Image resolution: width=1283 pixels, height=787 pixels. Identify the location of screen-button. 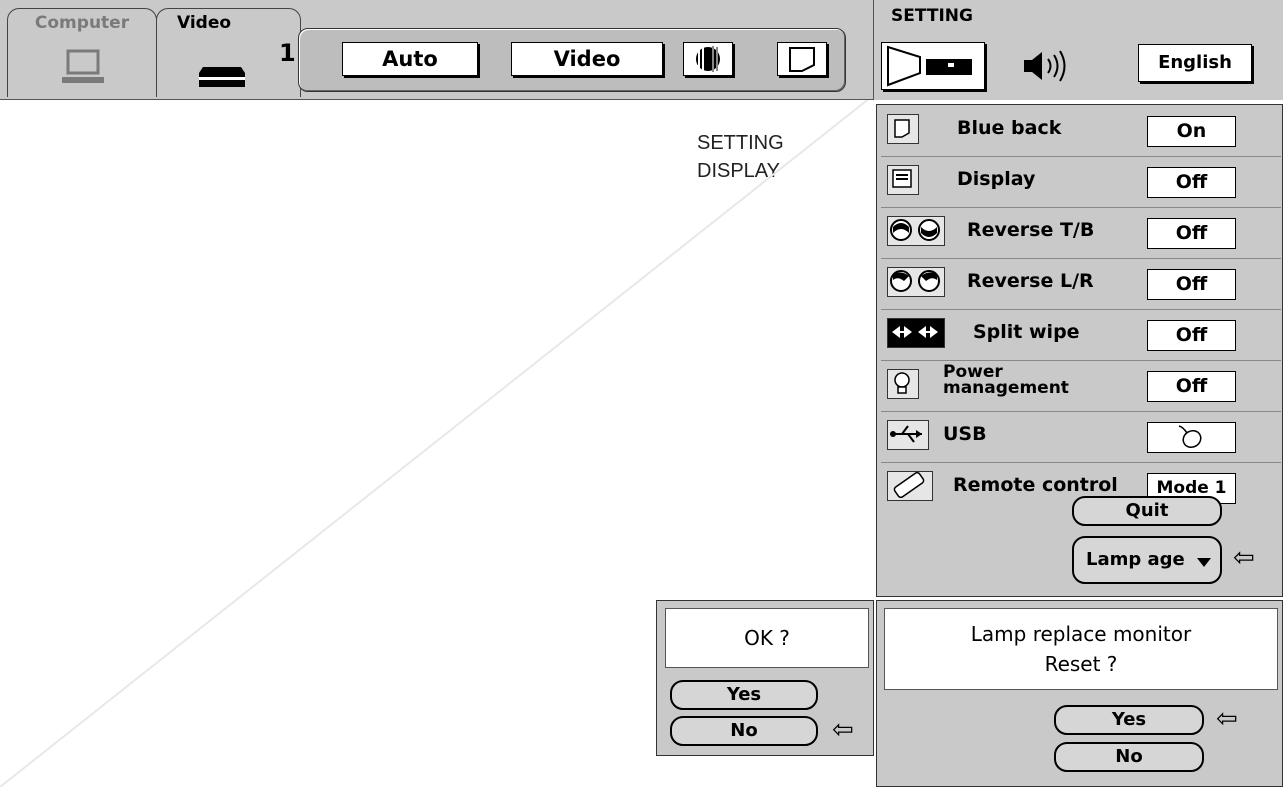
(802, 59).